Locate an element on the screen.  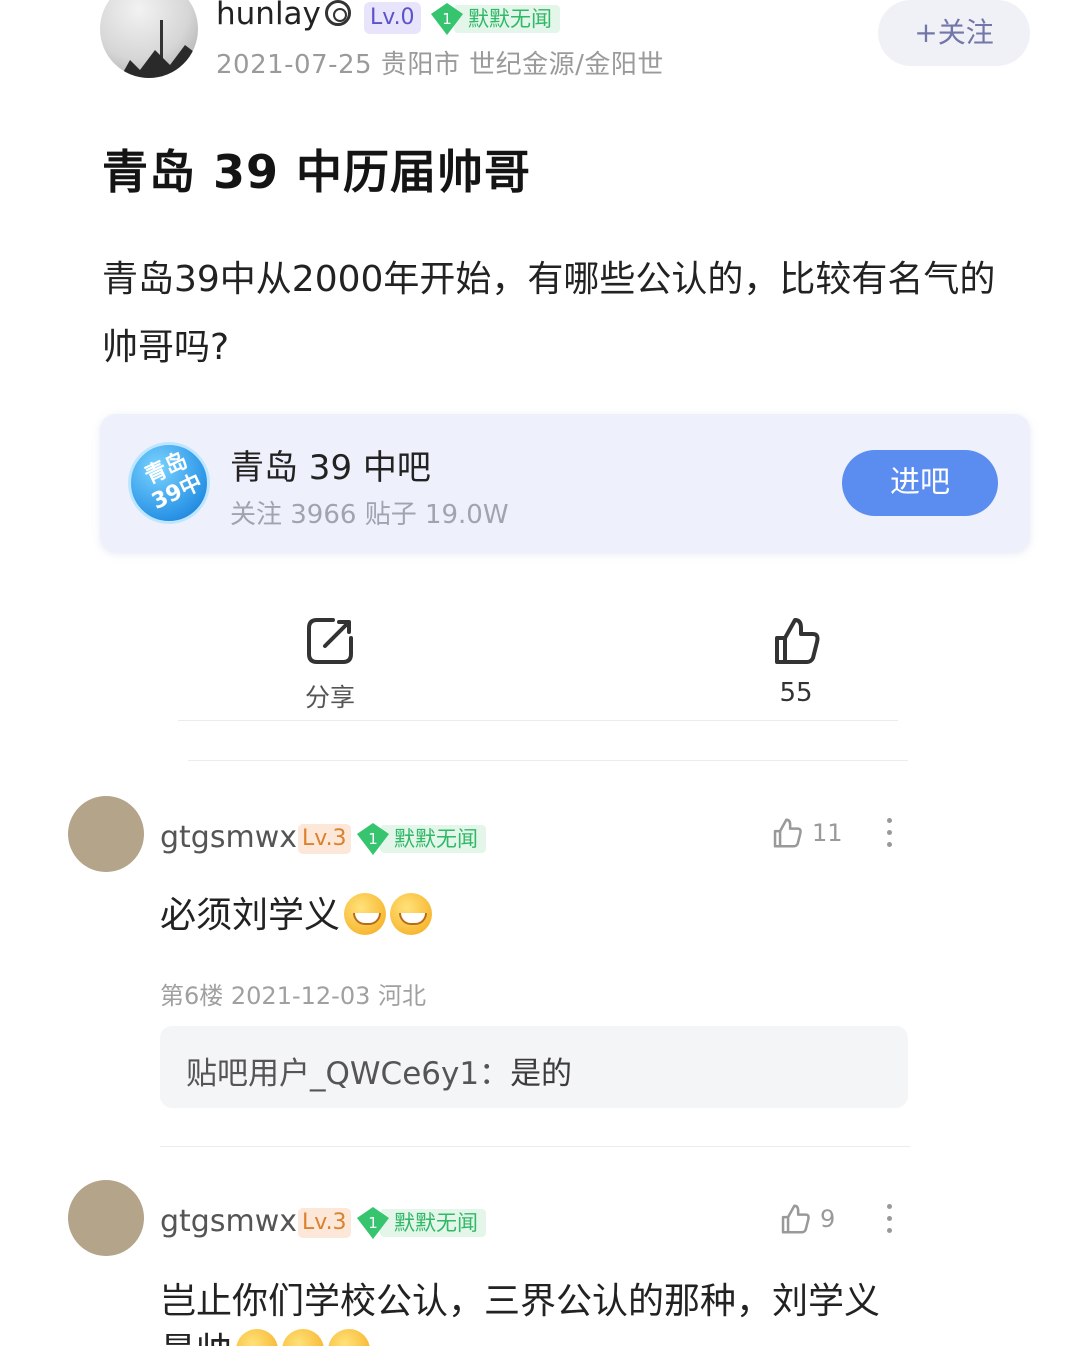
forum-logo-text: 青岛 39中 is located at coordinates (174, 481).